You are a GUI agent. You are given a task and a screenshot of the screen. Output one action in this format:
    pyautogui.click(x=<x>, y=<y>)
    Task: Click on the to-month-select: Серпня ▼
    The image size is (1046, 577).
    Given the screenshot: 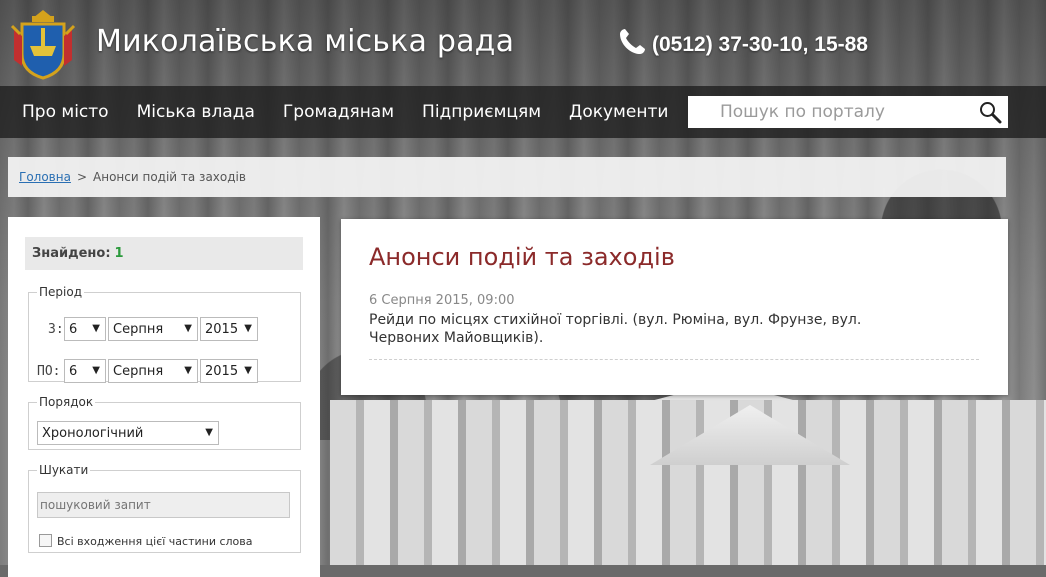 What is the action you would take?
    pyautogui.click(x=153, y=371)
    